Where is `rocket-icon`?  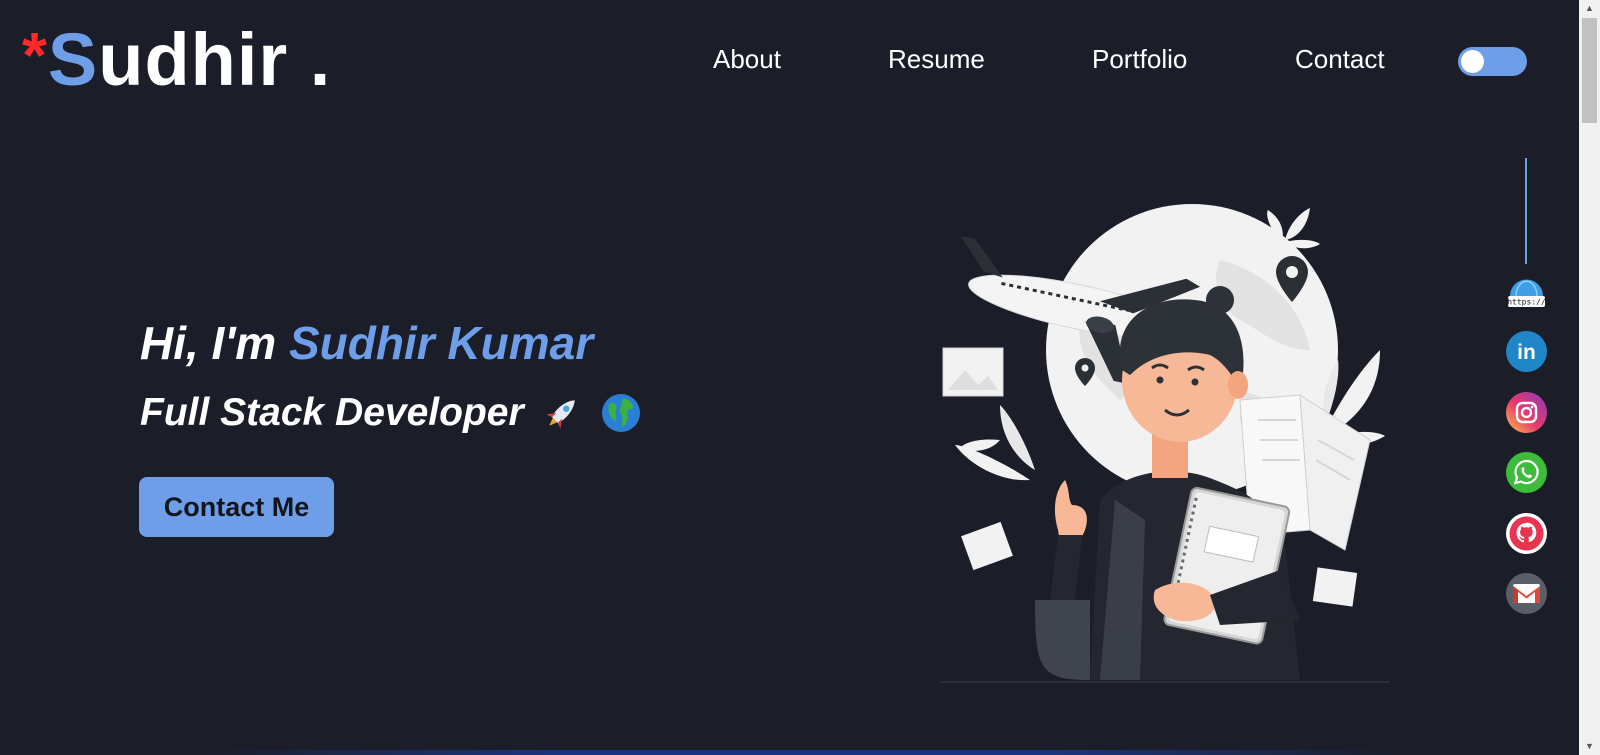 rocket-icon is located at coordinates (562, 413).